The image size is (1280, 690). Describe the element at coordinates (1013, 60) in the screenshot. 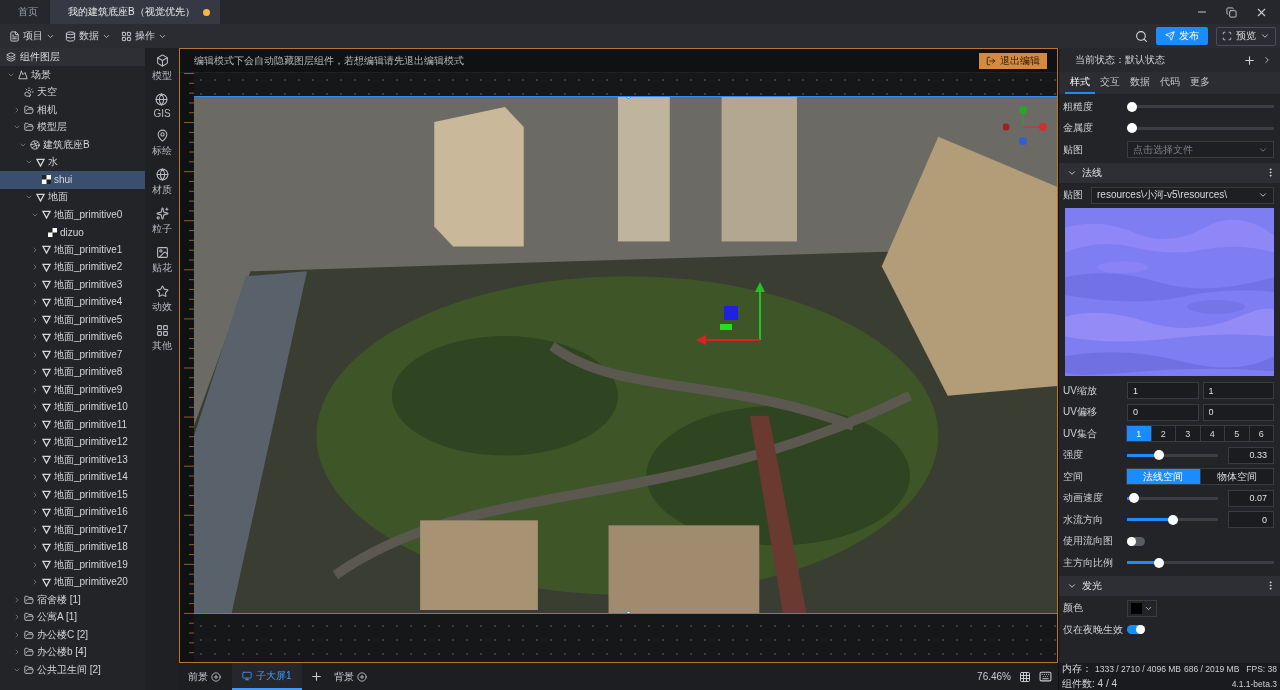

I see `exit-edit-button: 退出编辑` at that location.